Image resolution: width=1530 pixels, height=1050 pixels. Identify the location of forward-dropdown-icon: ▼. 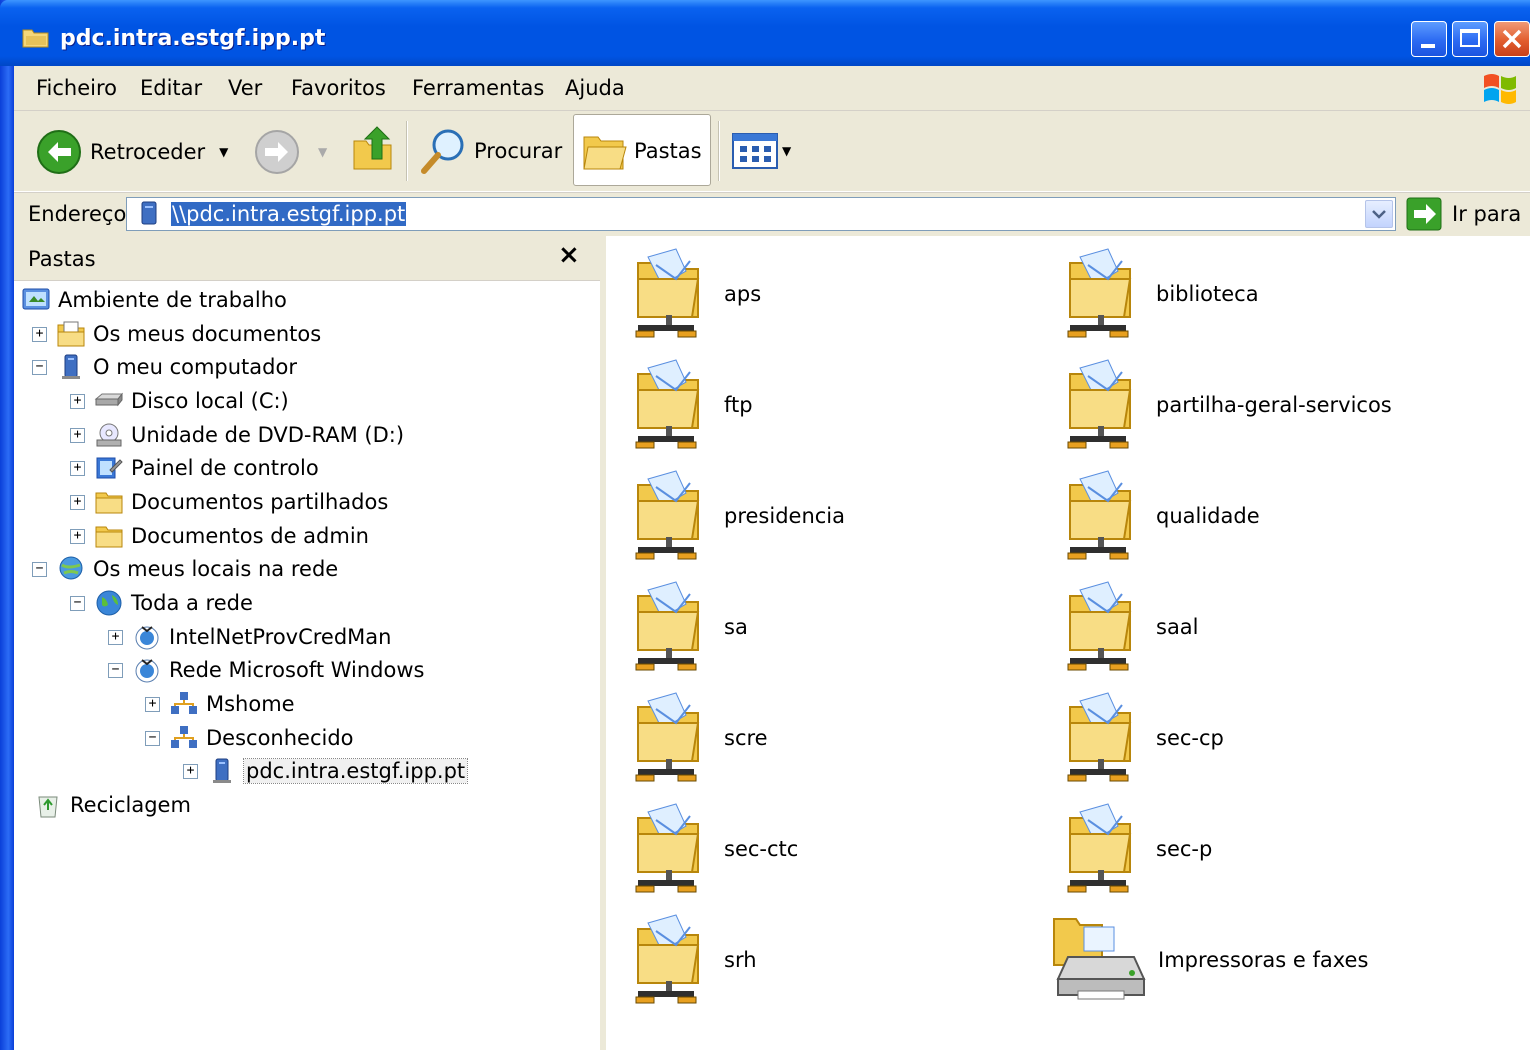
(322, 152).